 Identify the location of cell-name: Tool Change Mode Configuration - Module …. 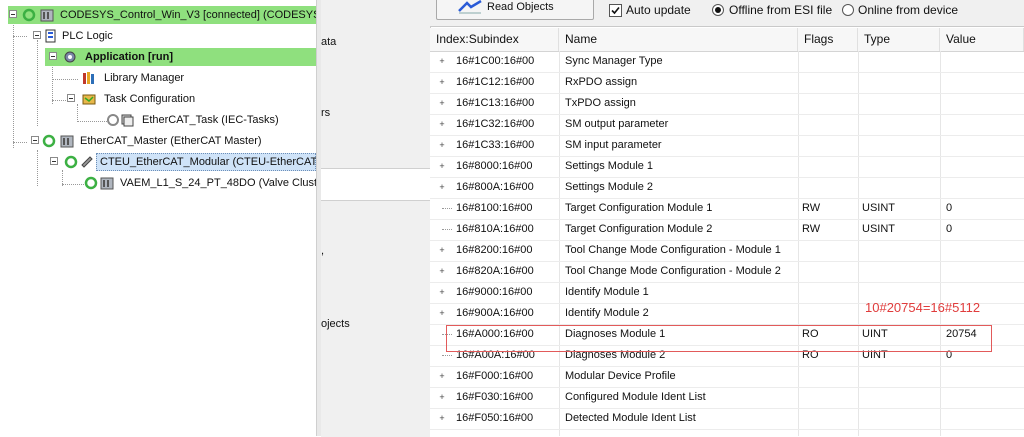
(673, 271).